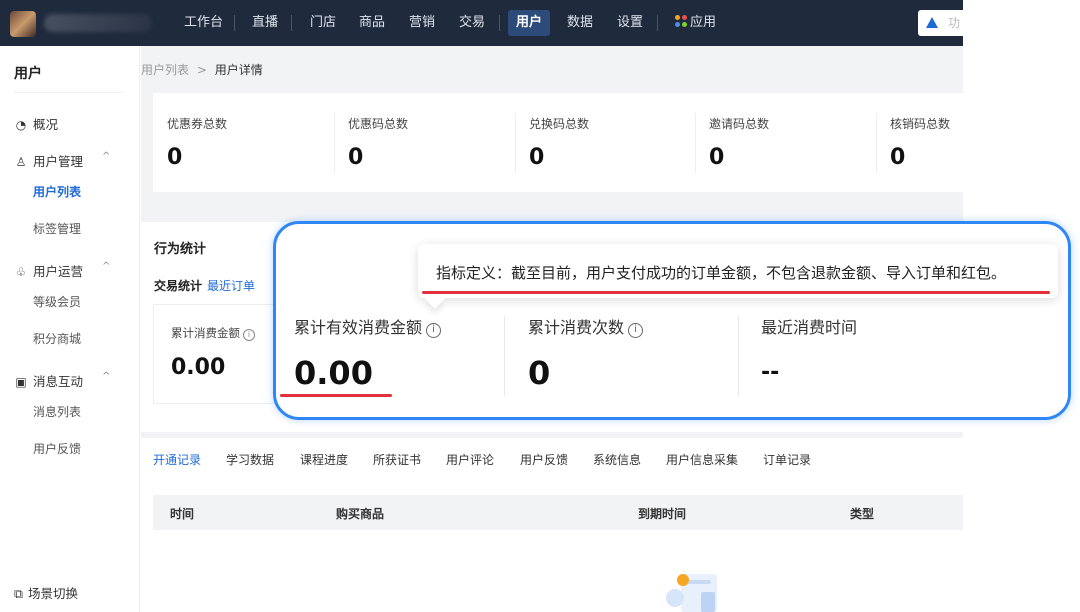 This screenshot has width=1080, height=612. What do you see at coordinates (21, 272) in the screenshot?
I see `operations-icon: ♧` at bounding box center [21, 272].